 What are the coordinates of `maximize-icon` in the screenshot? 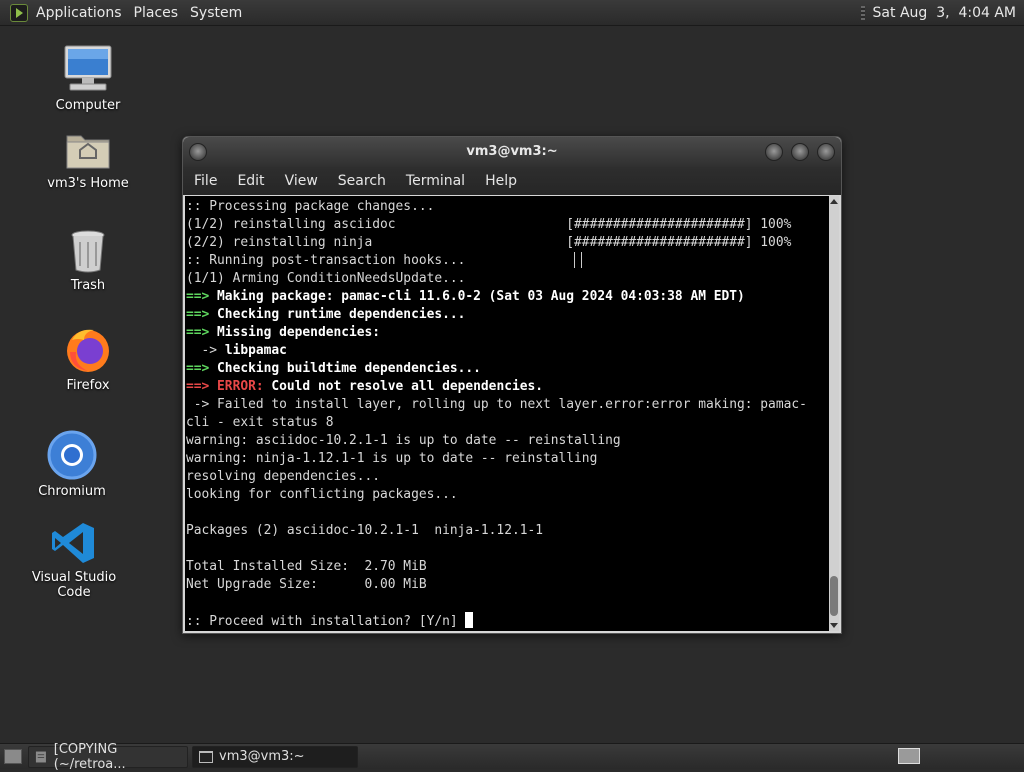 It's located at (800, 152).